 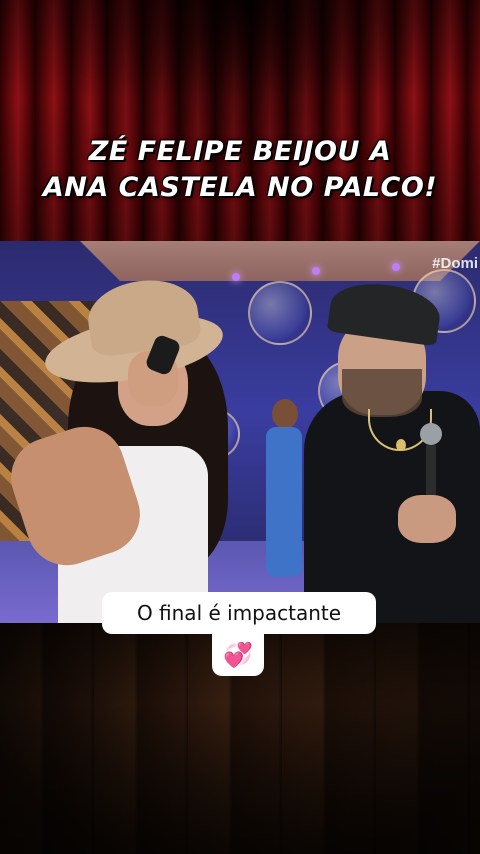 I want to click on headline-line-1: ZÉ FELIPE BEIJOU A, so click(x=240, y=151).